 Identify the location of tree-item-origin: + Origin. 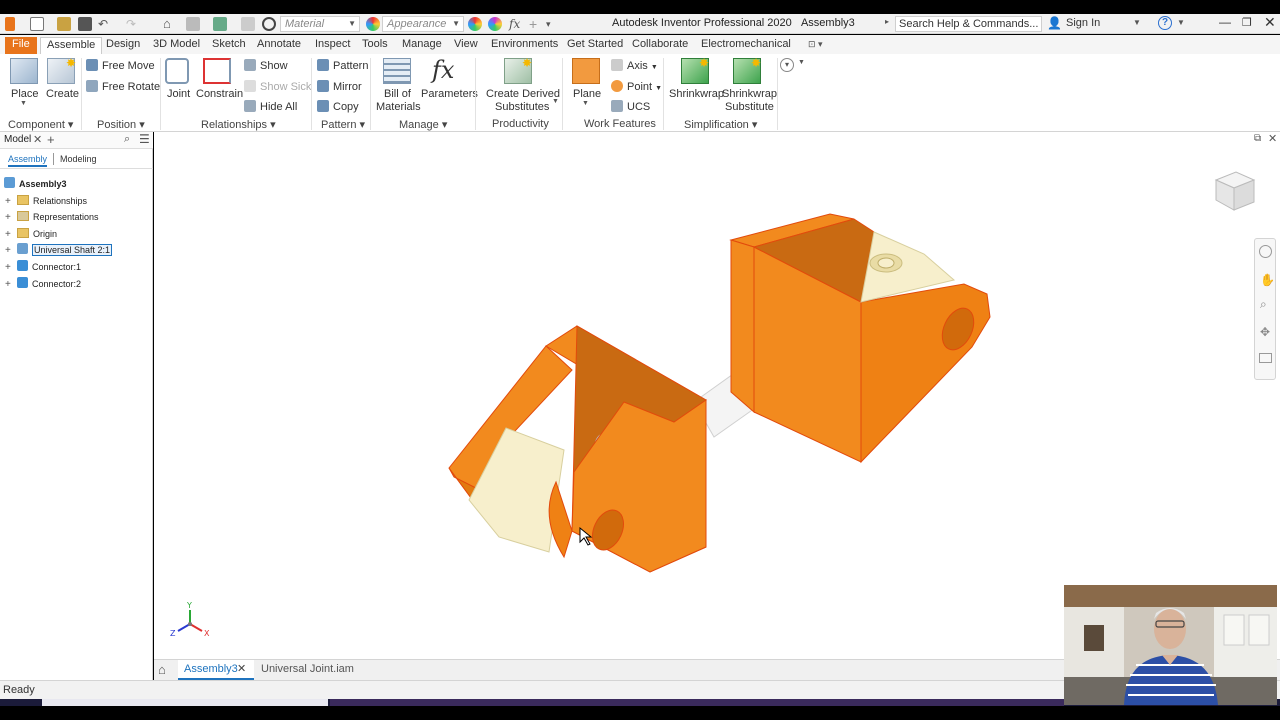
(31, 234).